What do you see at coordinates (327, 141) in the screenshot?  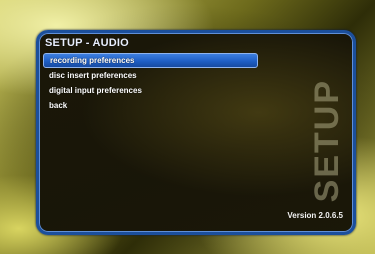 I see `setup-watermark: SETUP` at bounding box center [327, 141].